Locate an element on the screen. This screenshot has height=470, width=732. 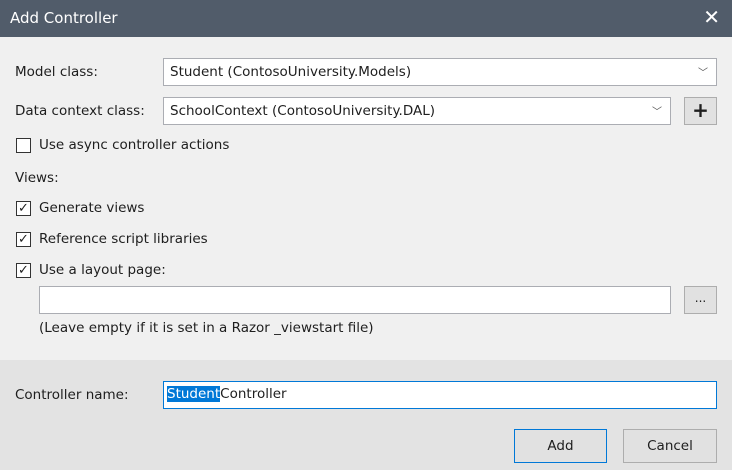
generate-views-label: Generate views is located at coordinates (92, 208).